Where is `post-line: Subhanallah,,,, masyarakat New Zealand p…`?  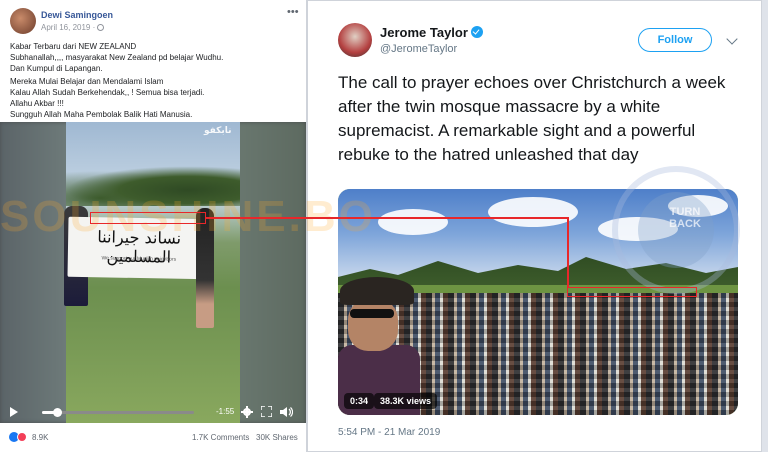 post-line: Subhanallah,,,, masyarakat New Zealand p… is located at coordinates (117, 57).